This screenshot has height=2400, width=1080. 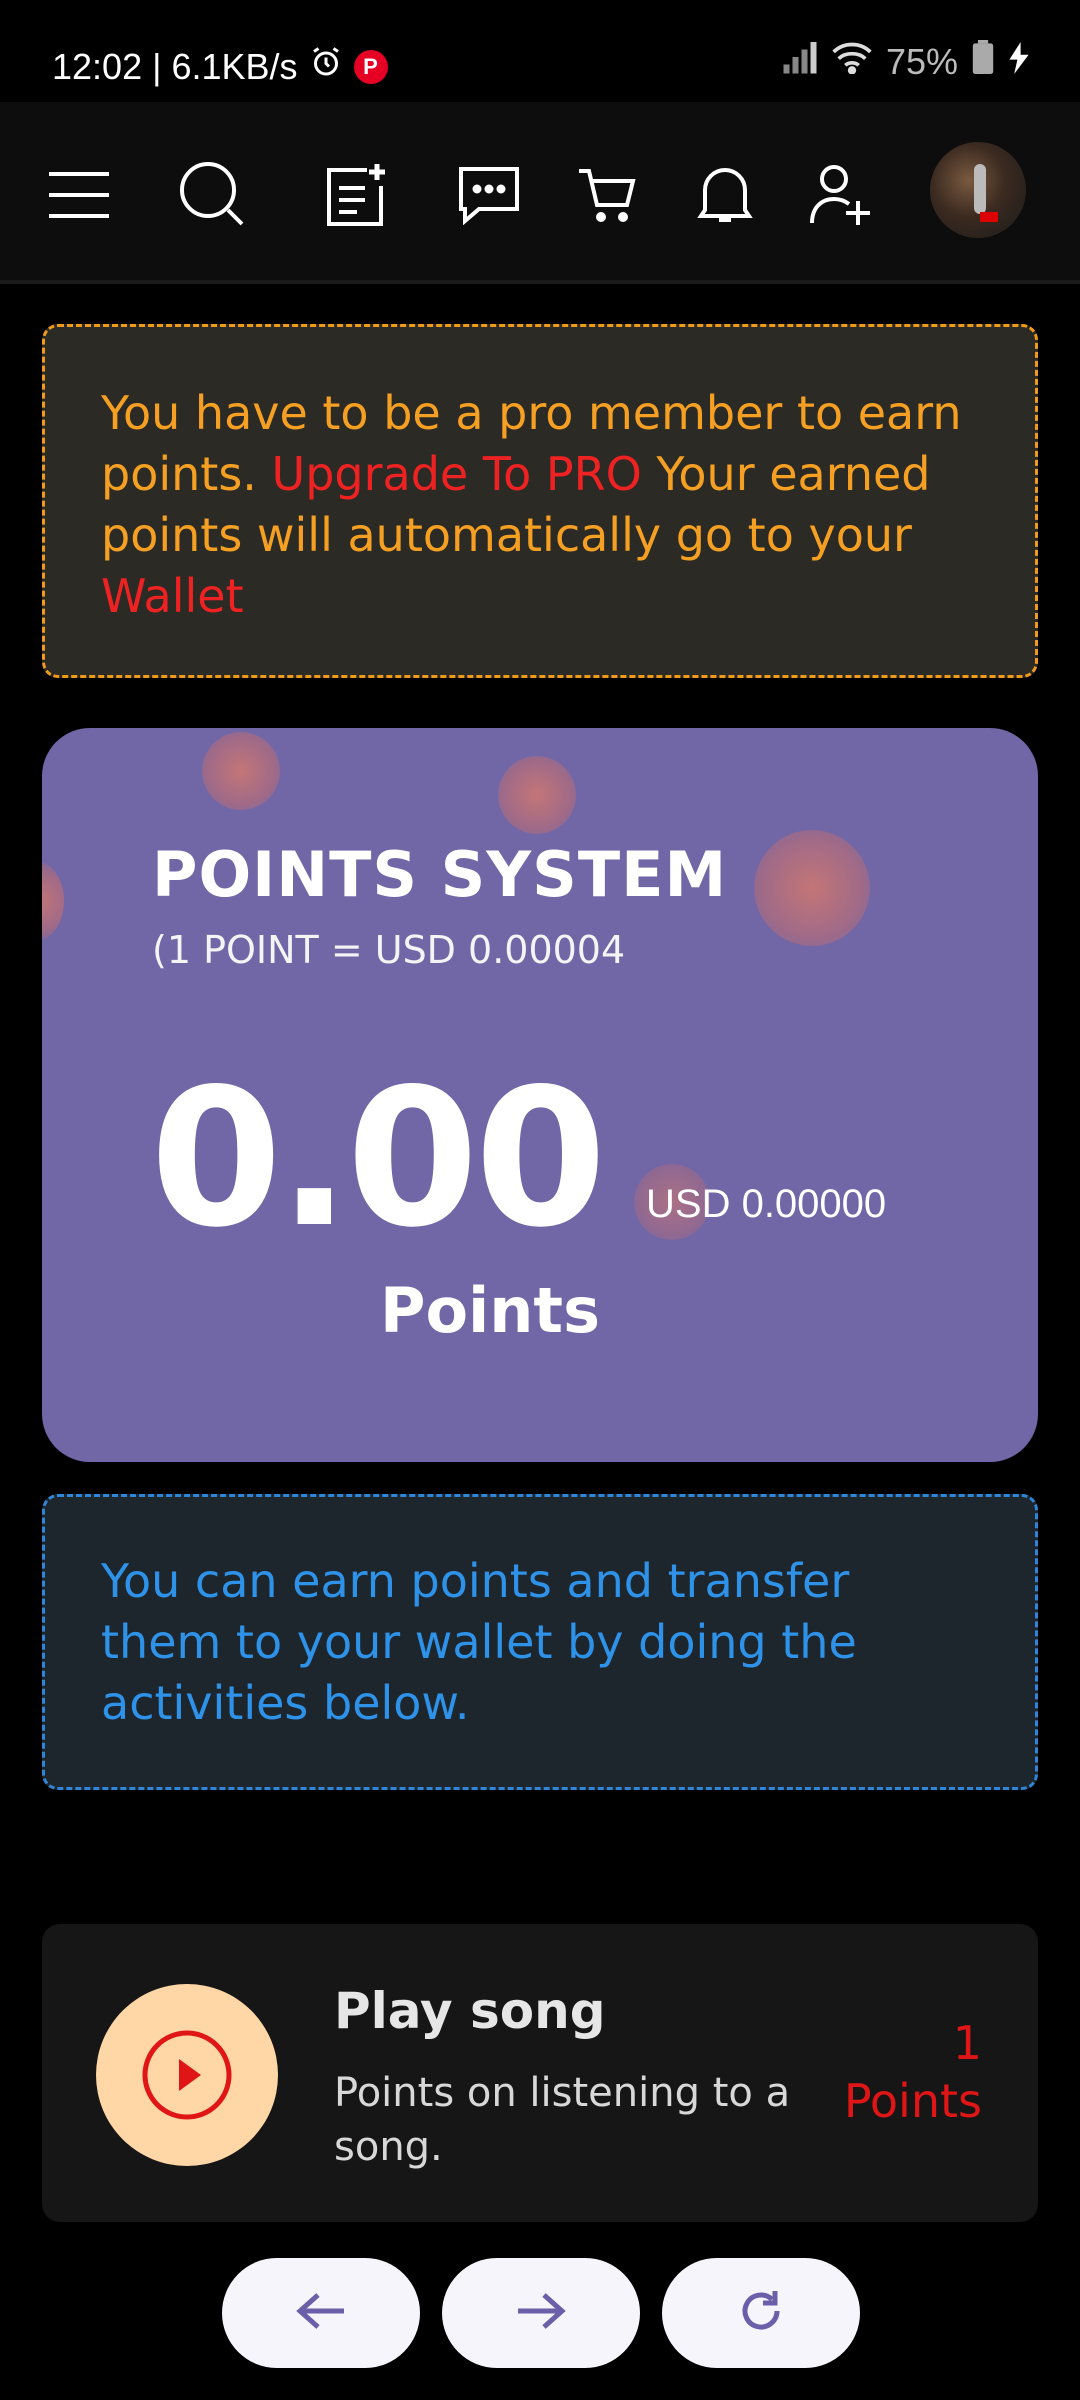 I want to click on points-value: 0.00, so click(x=378, y=1158).